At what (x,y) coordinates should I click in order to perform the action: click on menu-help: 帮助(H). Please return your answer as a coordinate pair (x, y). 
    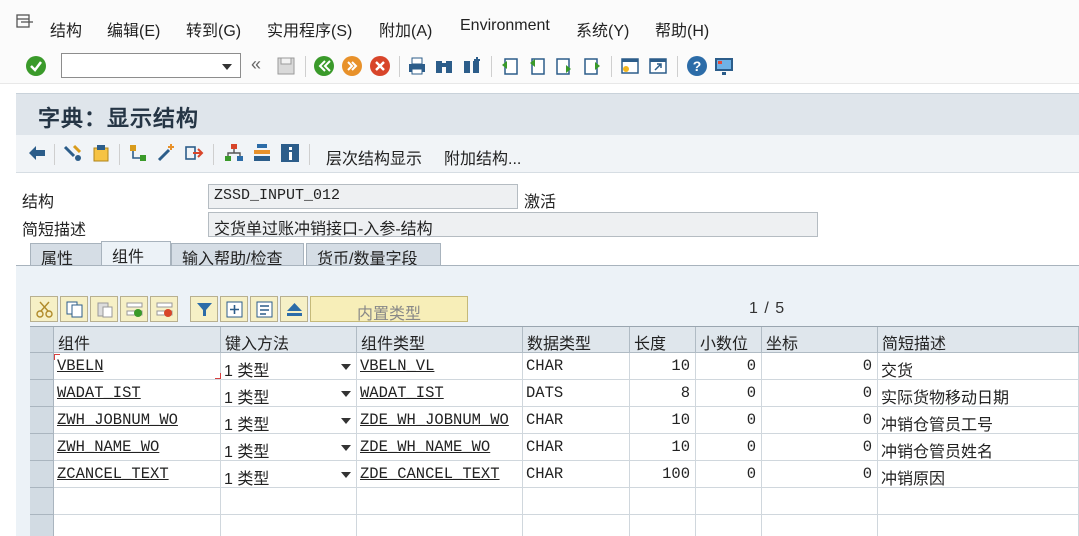
    Looking at the image, I should click on (682, 29).